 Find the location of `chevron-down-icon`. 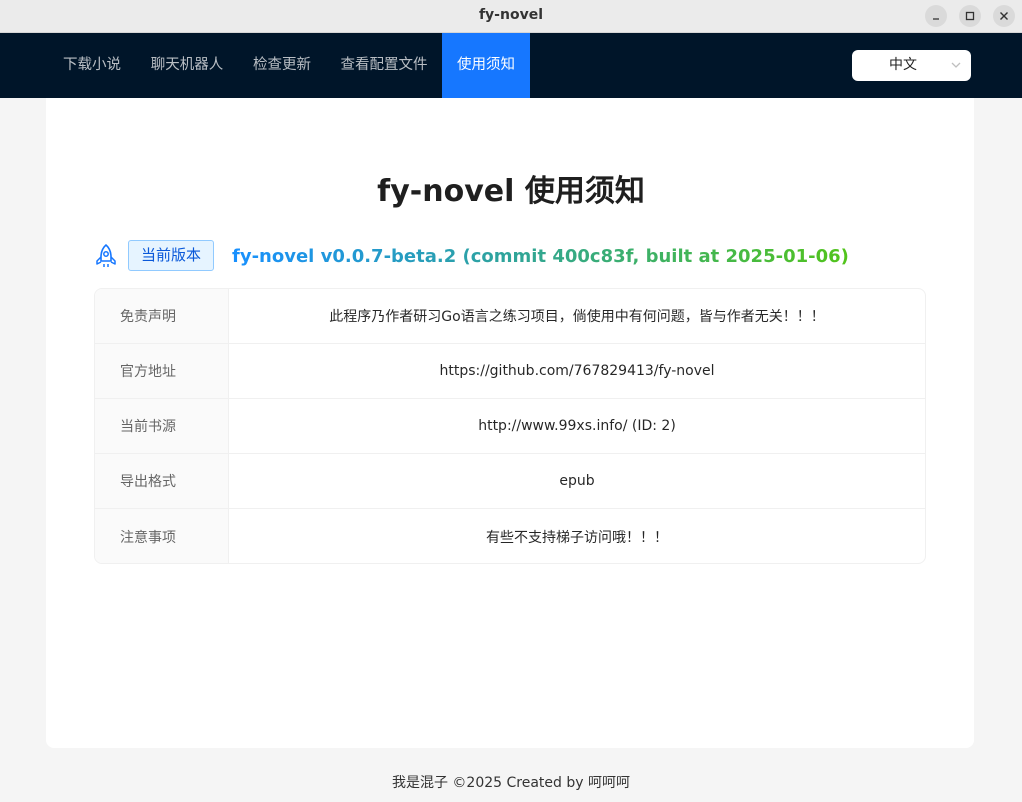

chevron-down-icon is located at coordinates (956, 65).